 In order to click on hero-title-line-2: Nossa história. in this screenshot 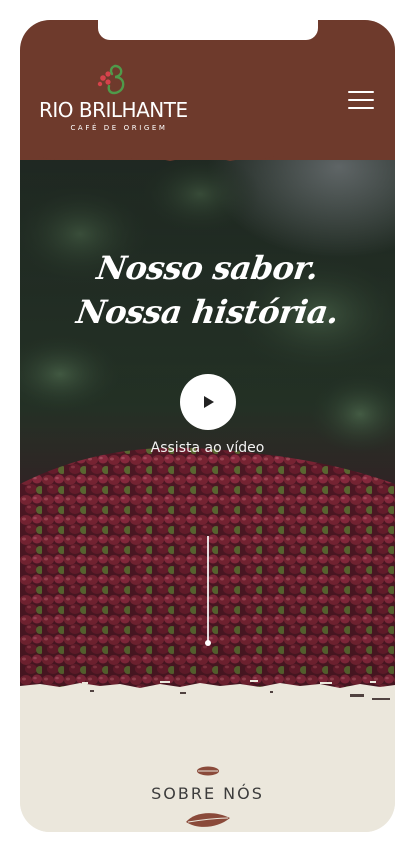, I will do `click(207, 312)`.